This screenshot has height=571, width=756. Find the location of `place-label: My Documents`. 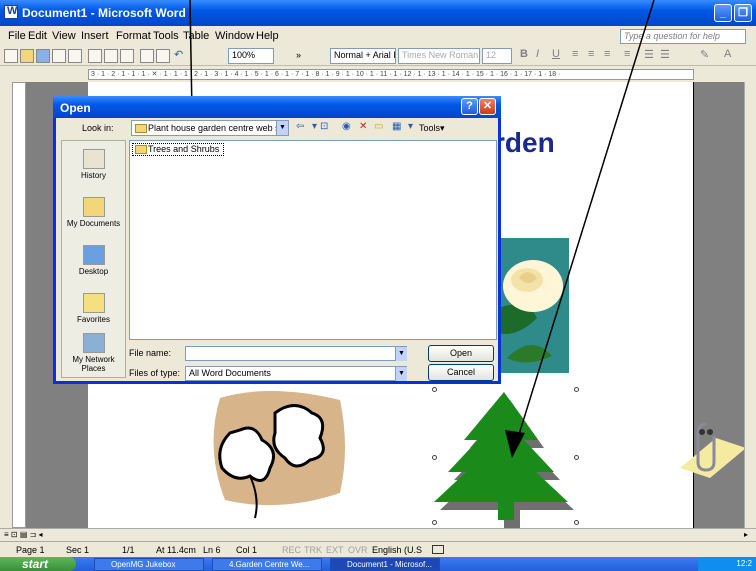

place-label: My Documents is located at coordinates (93, 223).